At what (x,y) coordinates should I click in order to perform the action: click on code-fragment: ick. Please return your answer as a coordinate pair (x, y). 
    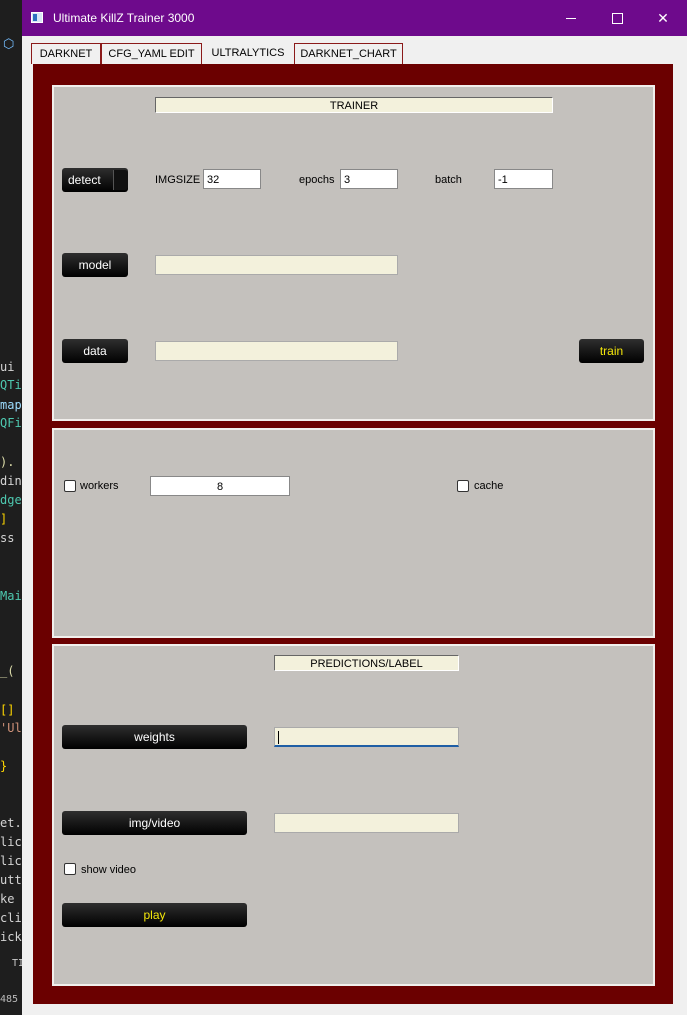
    Looking at the image, I should click on (11, 937).